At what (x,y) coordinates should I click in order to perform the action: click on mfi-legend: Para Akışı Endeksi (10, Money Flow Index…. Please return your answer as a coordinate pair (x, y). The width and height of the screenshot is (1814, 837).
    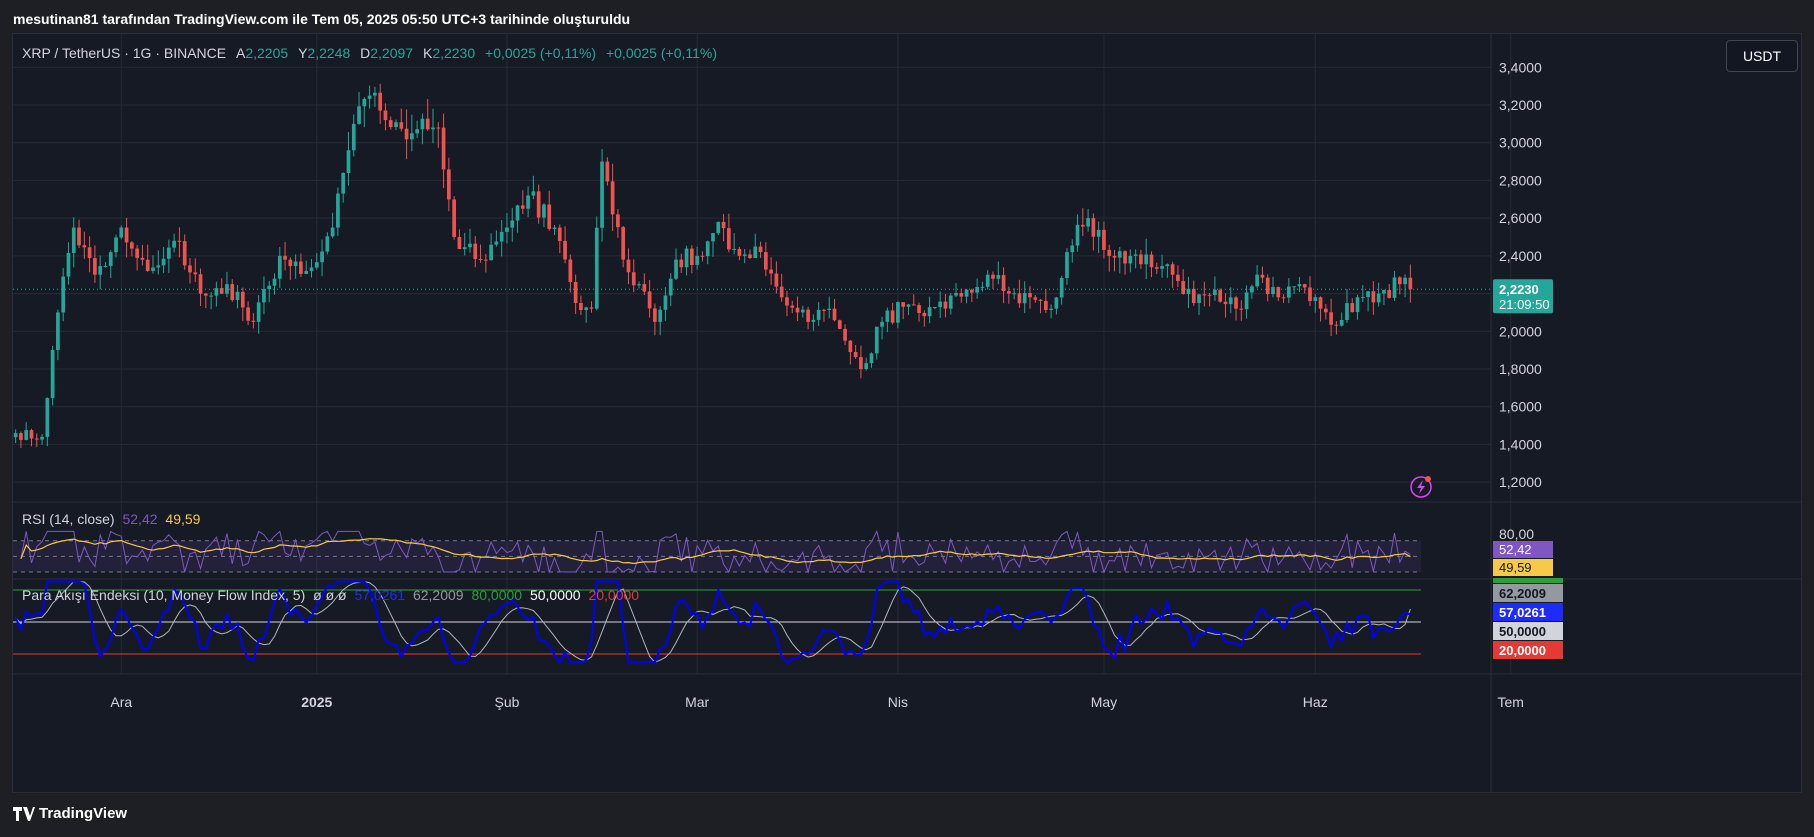
    Looking at the image, I should click on (330, 595).